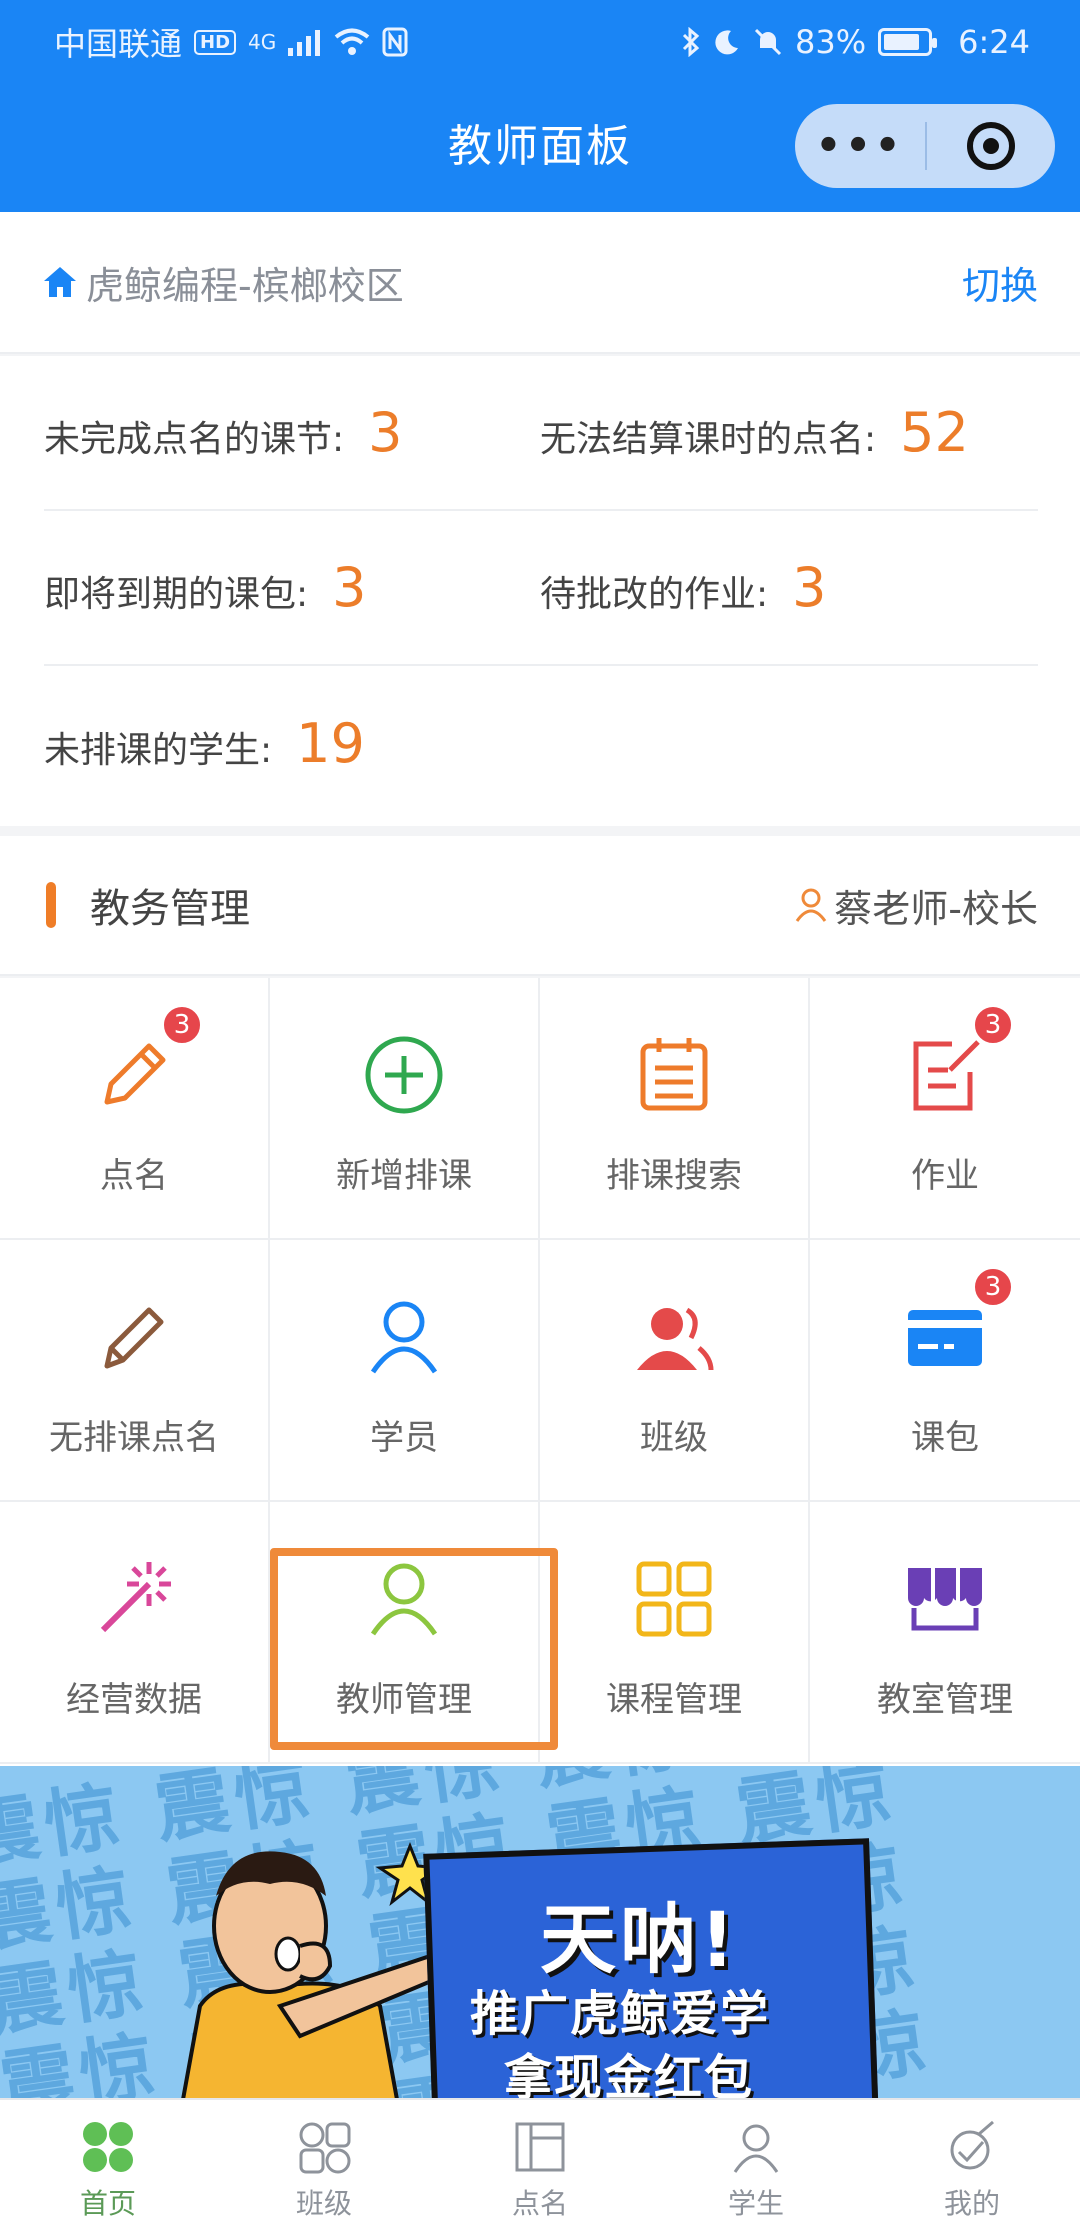  Describe the element at coordinates (325, 2148) in the screenshot. I see `class-icon` at that location.